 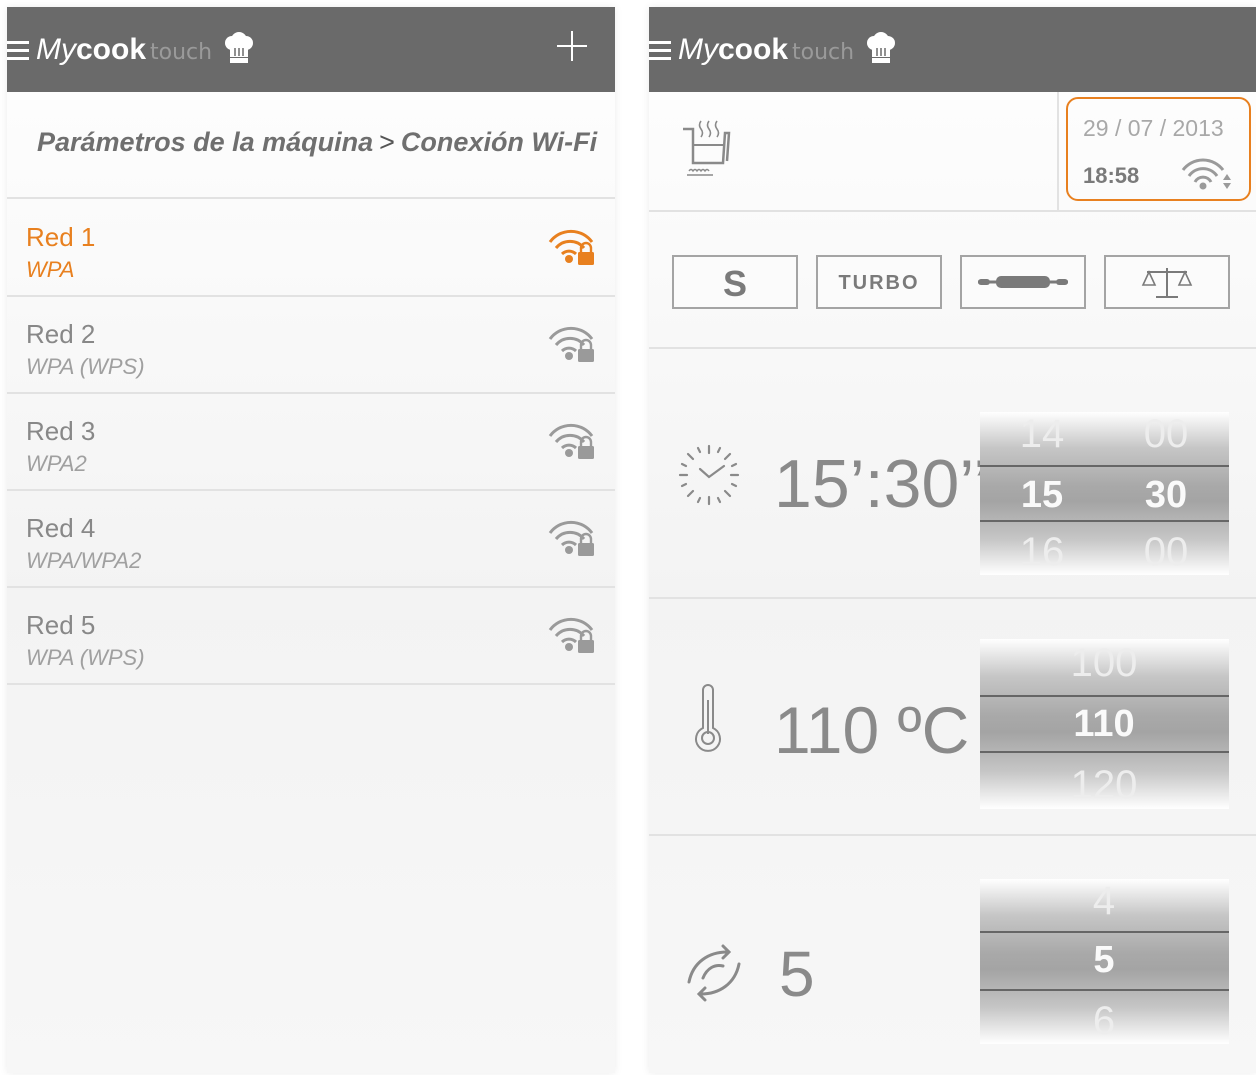 What do you see at coordinates (311, 636) in the screenshot?
I see `network-item: Red 5 WPA (WPS)` at bounding box center [311, 636].